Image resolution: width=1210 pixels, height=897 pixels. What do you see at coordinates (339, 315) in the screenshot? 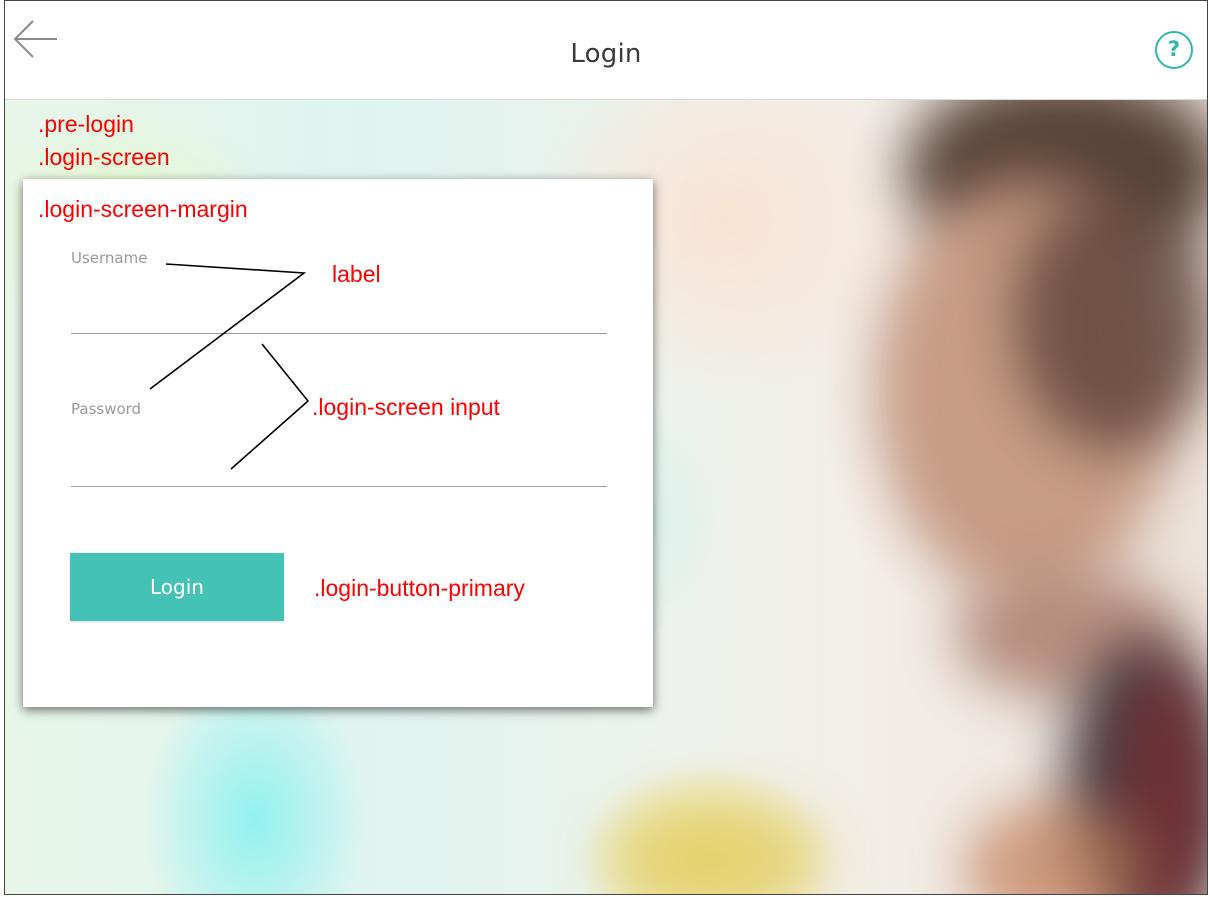
I see `username-input` at bounding box center [339, 315].